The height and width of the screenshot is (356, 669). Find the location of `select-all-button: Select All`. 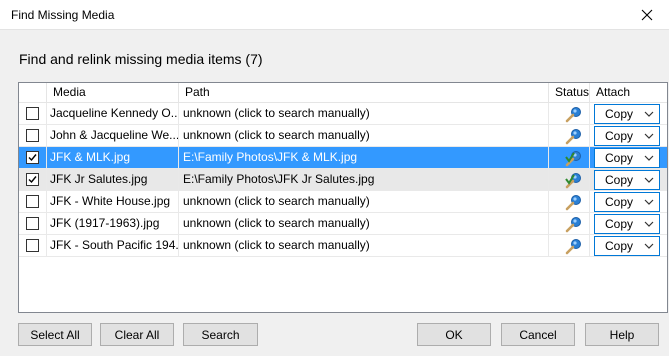

select-all-button: Select All is located at coordinates (55, 334).